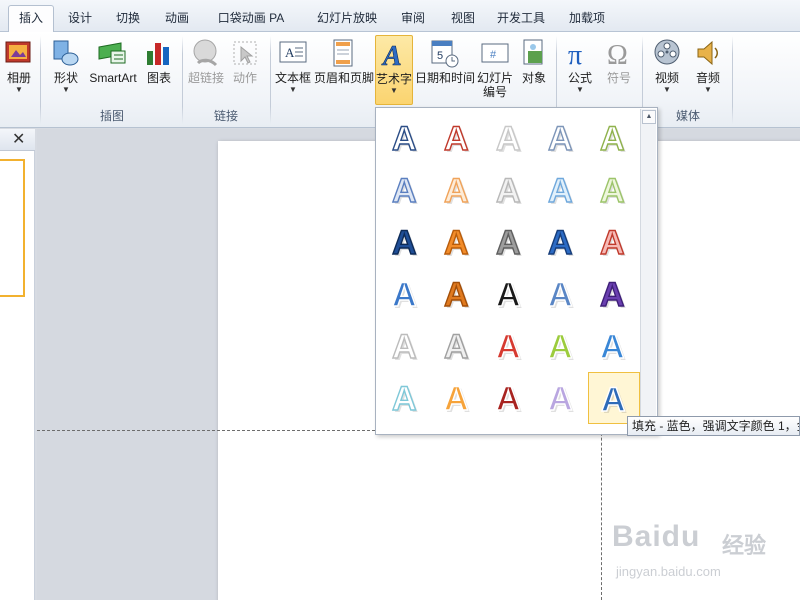 The height and width of the screenshot is (600, 800). Describe the element at coordinates (251, 20) in the screenshot. I see `tab-pocket-animation: 口袋动画 PA` at that location.